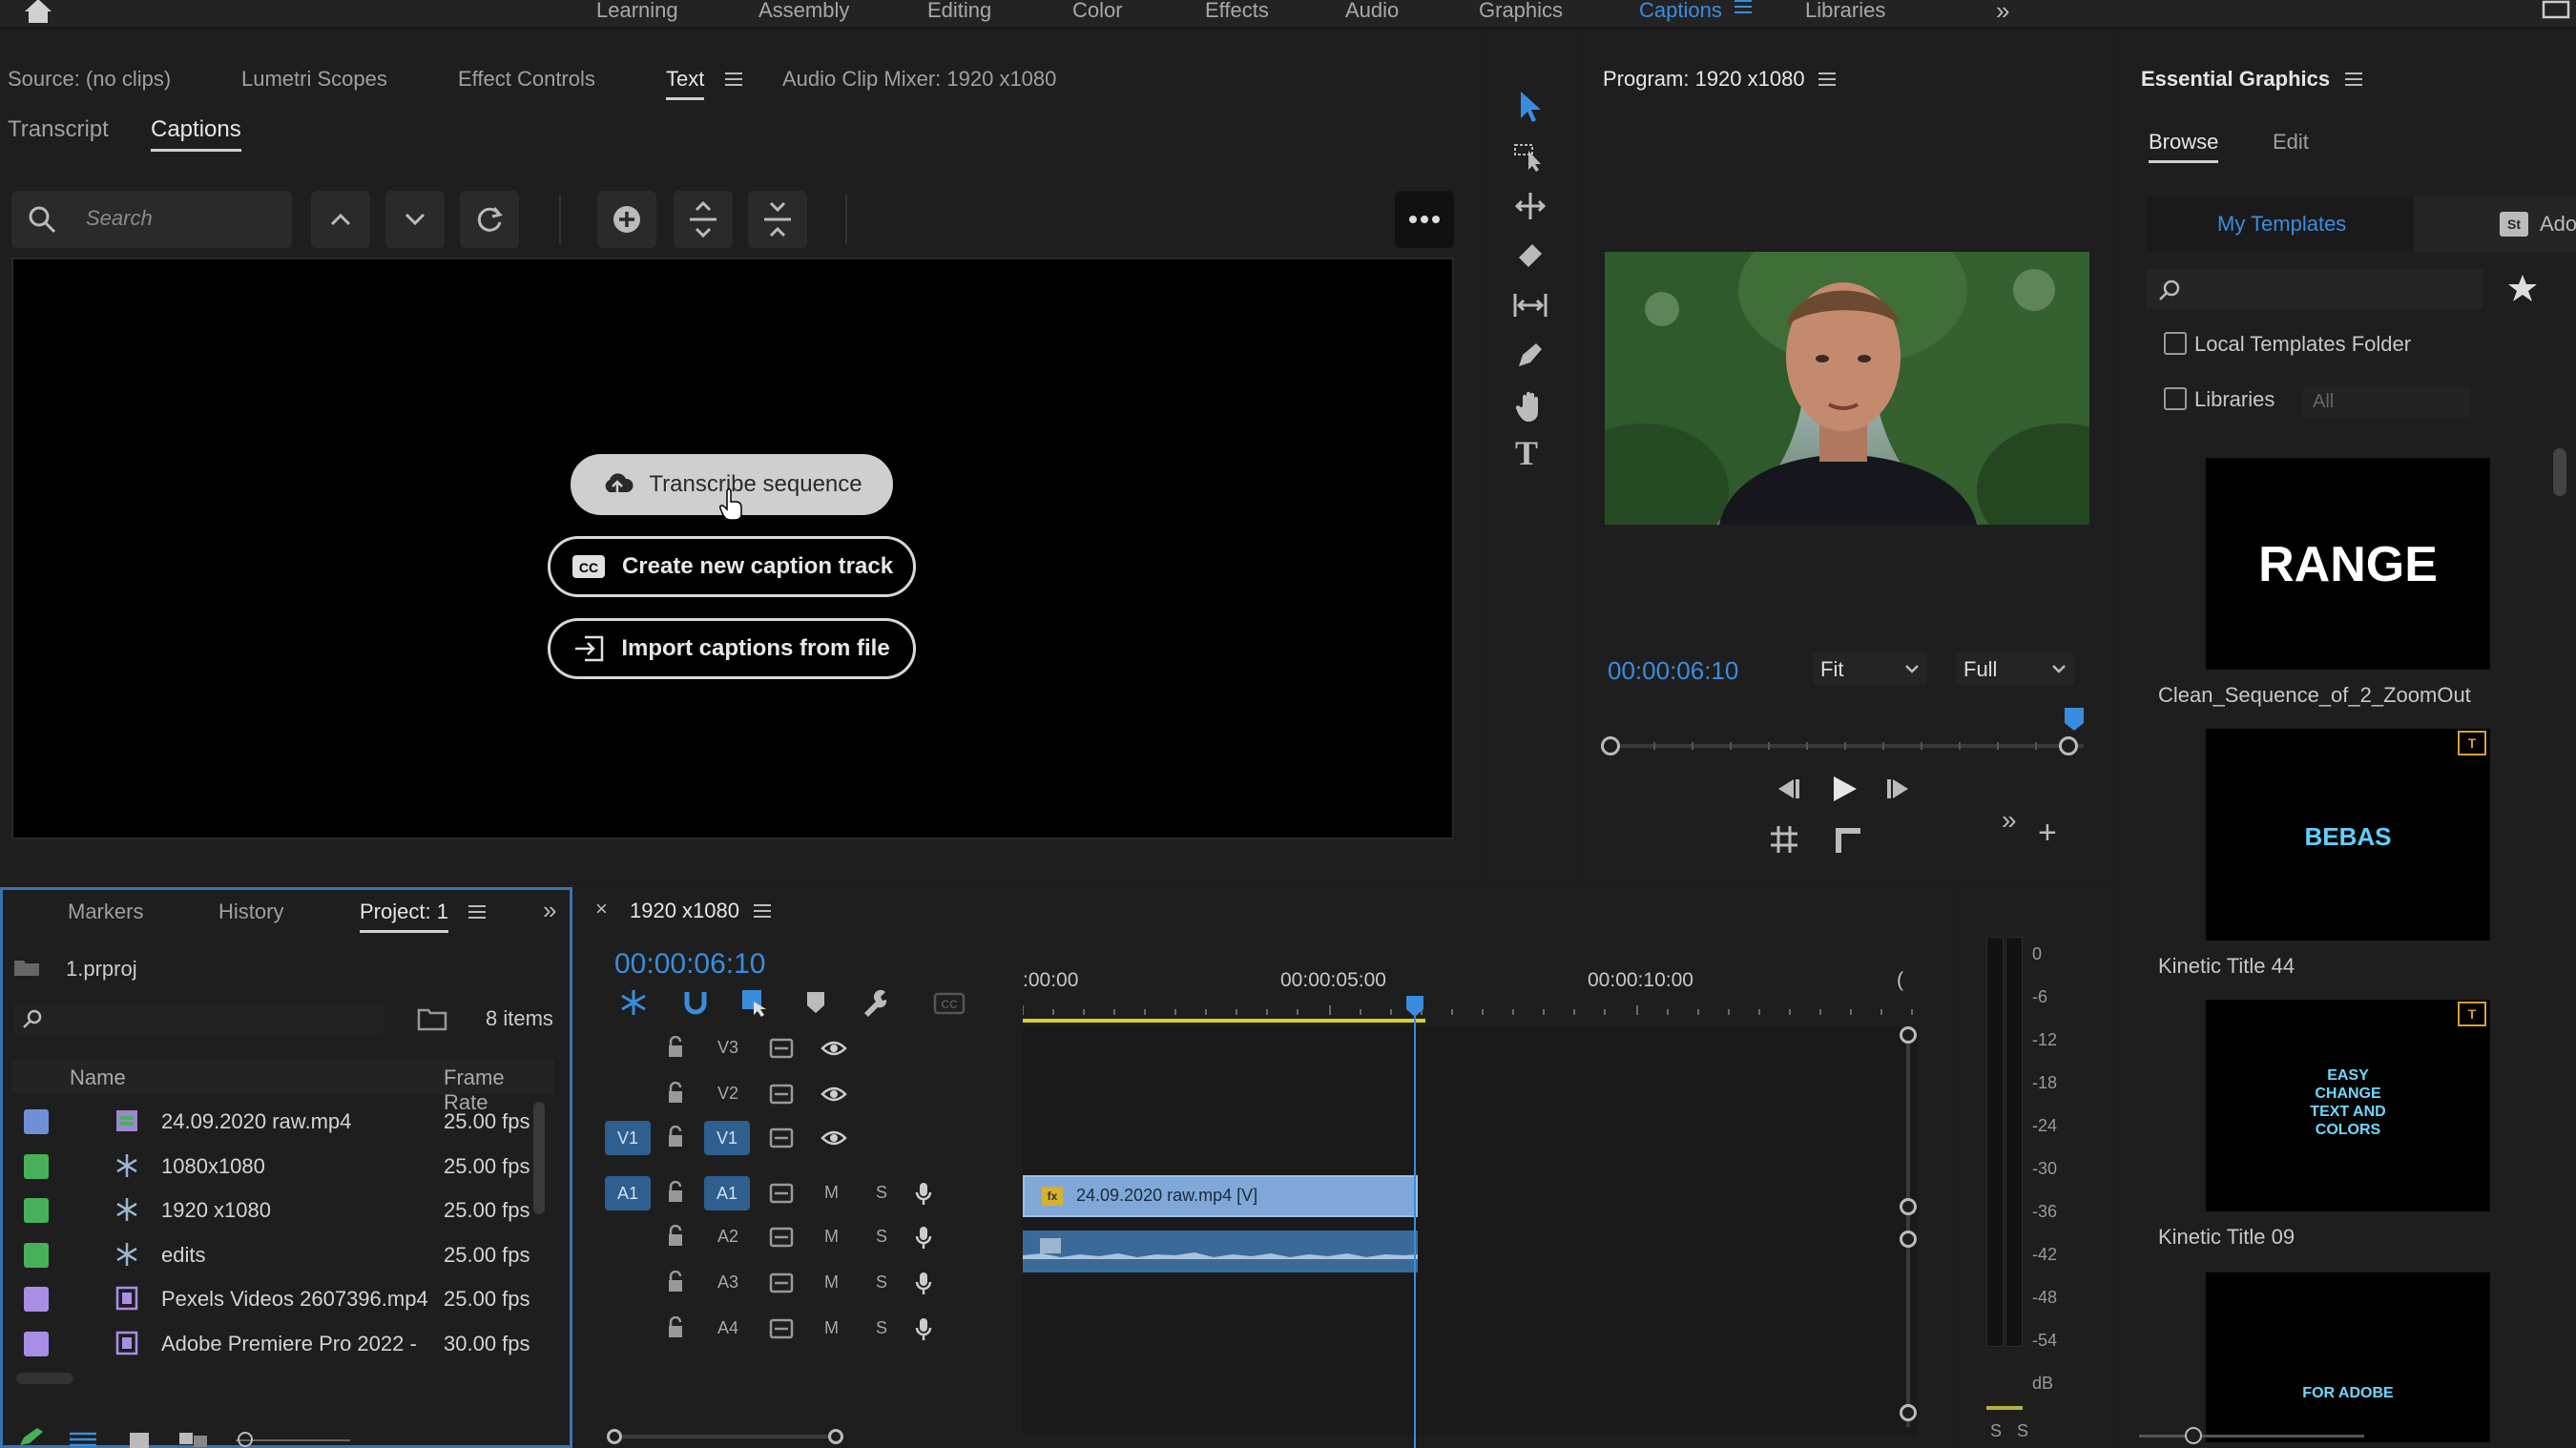 Image resolution: width=2576 pixels, height=1448 pixels. I want to click on program-playhead, so click(2074, 719).